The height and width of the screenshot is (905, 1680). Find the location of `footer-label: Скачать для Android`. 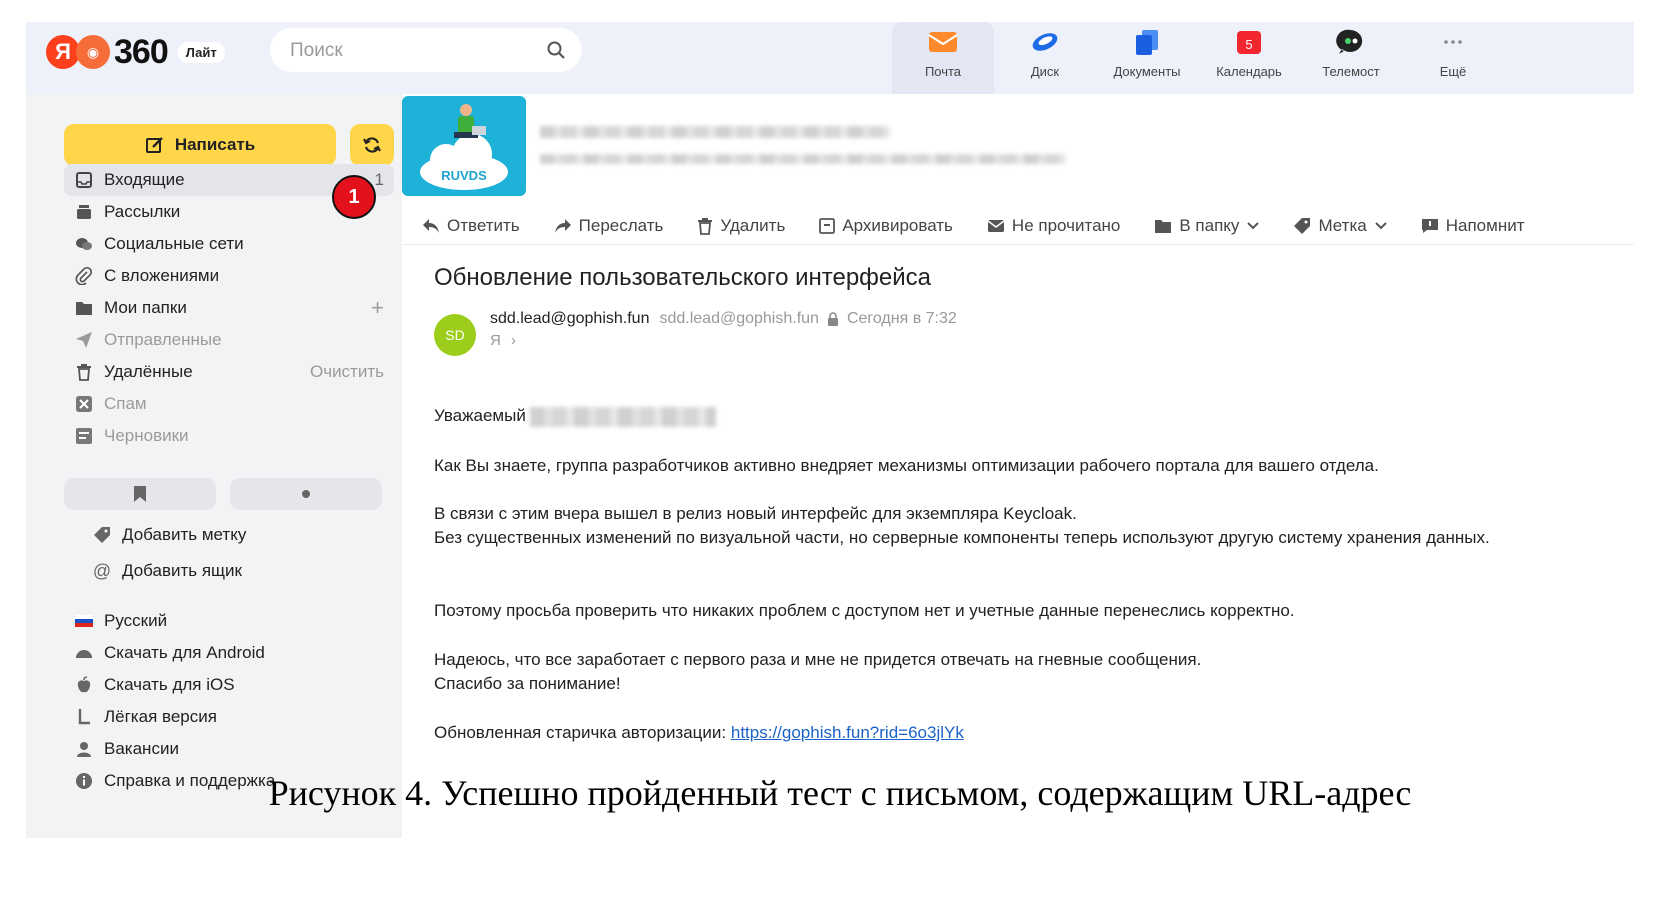

footer-label: Скачать для Android is located at coordinates (184, 652).